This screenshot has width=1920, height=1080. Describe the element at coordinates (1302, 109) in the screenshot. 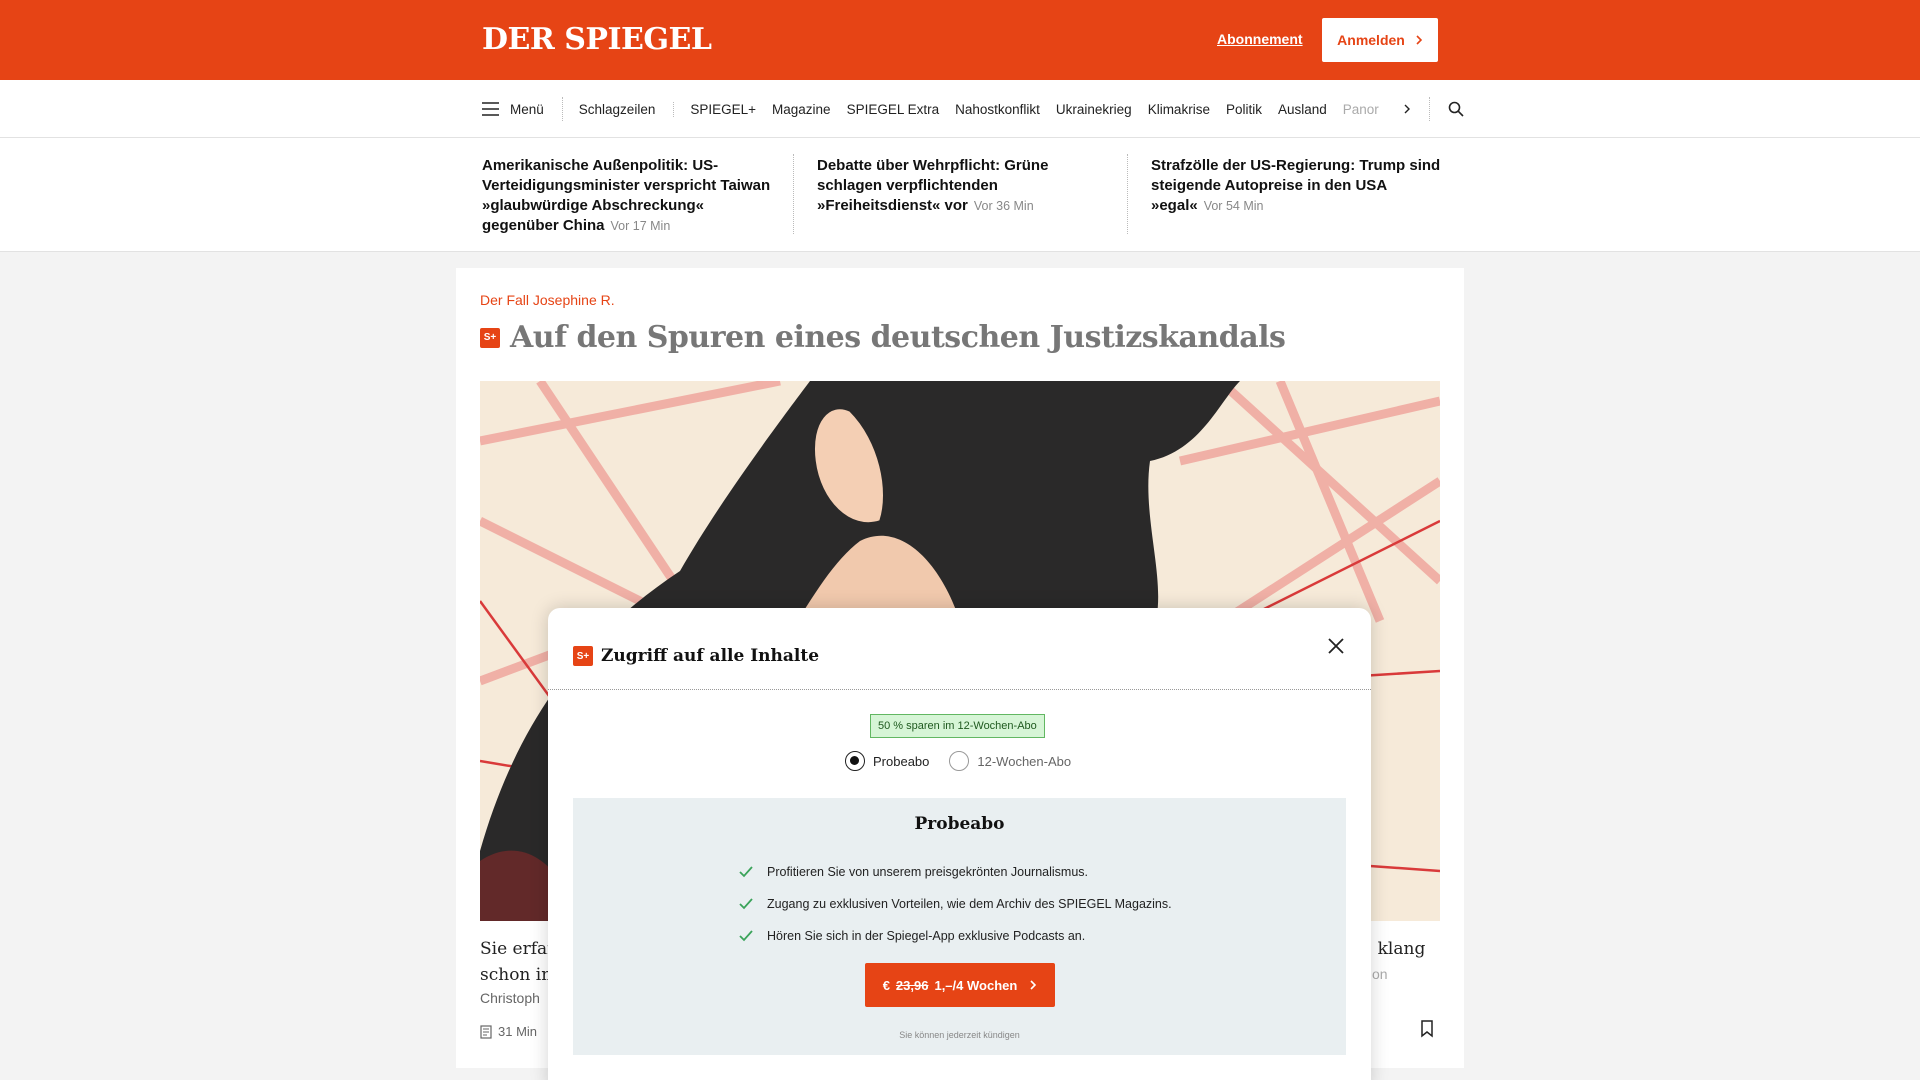

I see `nav-item-ausland: Ausland` at that location.